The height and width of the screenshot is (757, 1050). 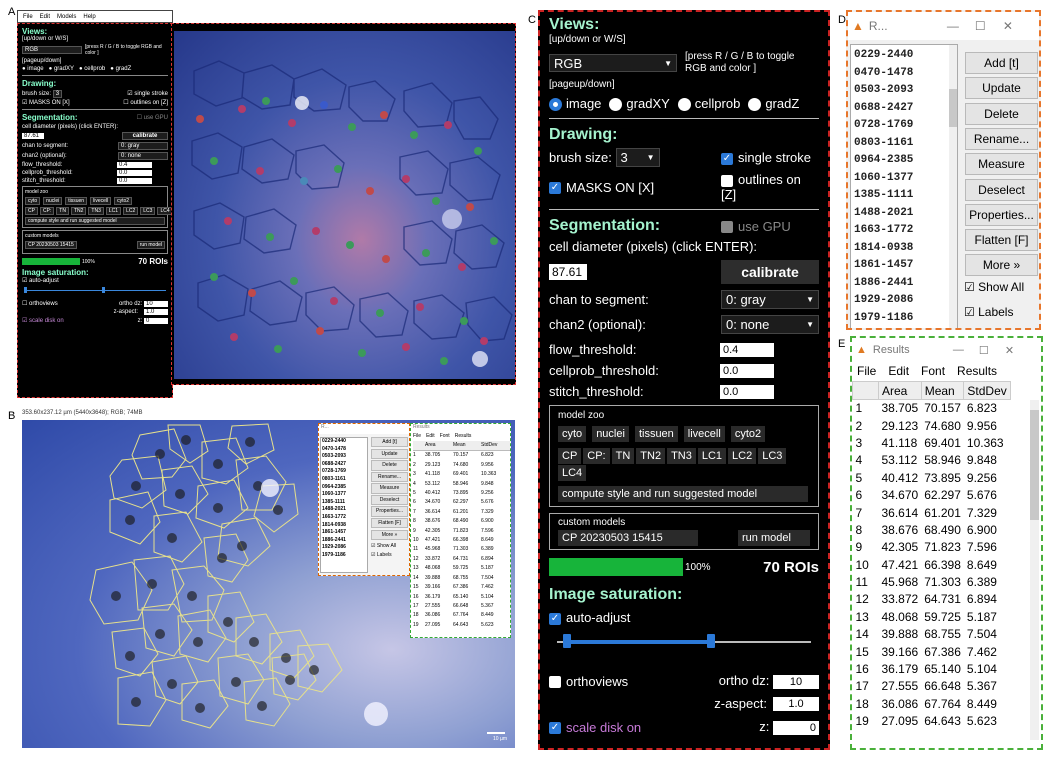 I want to click on roi-mini-item: 1886-2441, so click(x=344, y=541).